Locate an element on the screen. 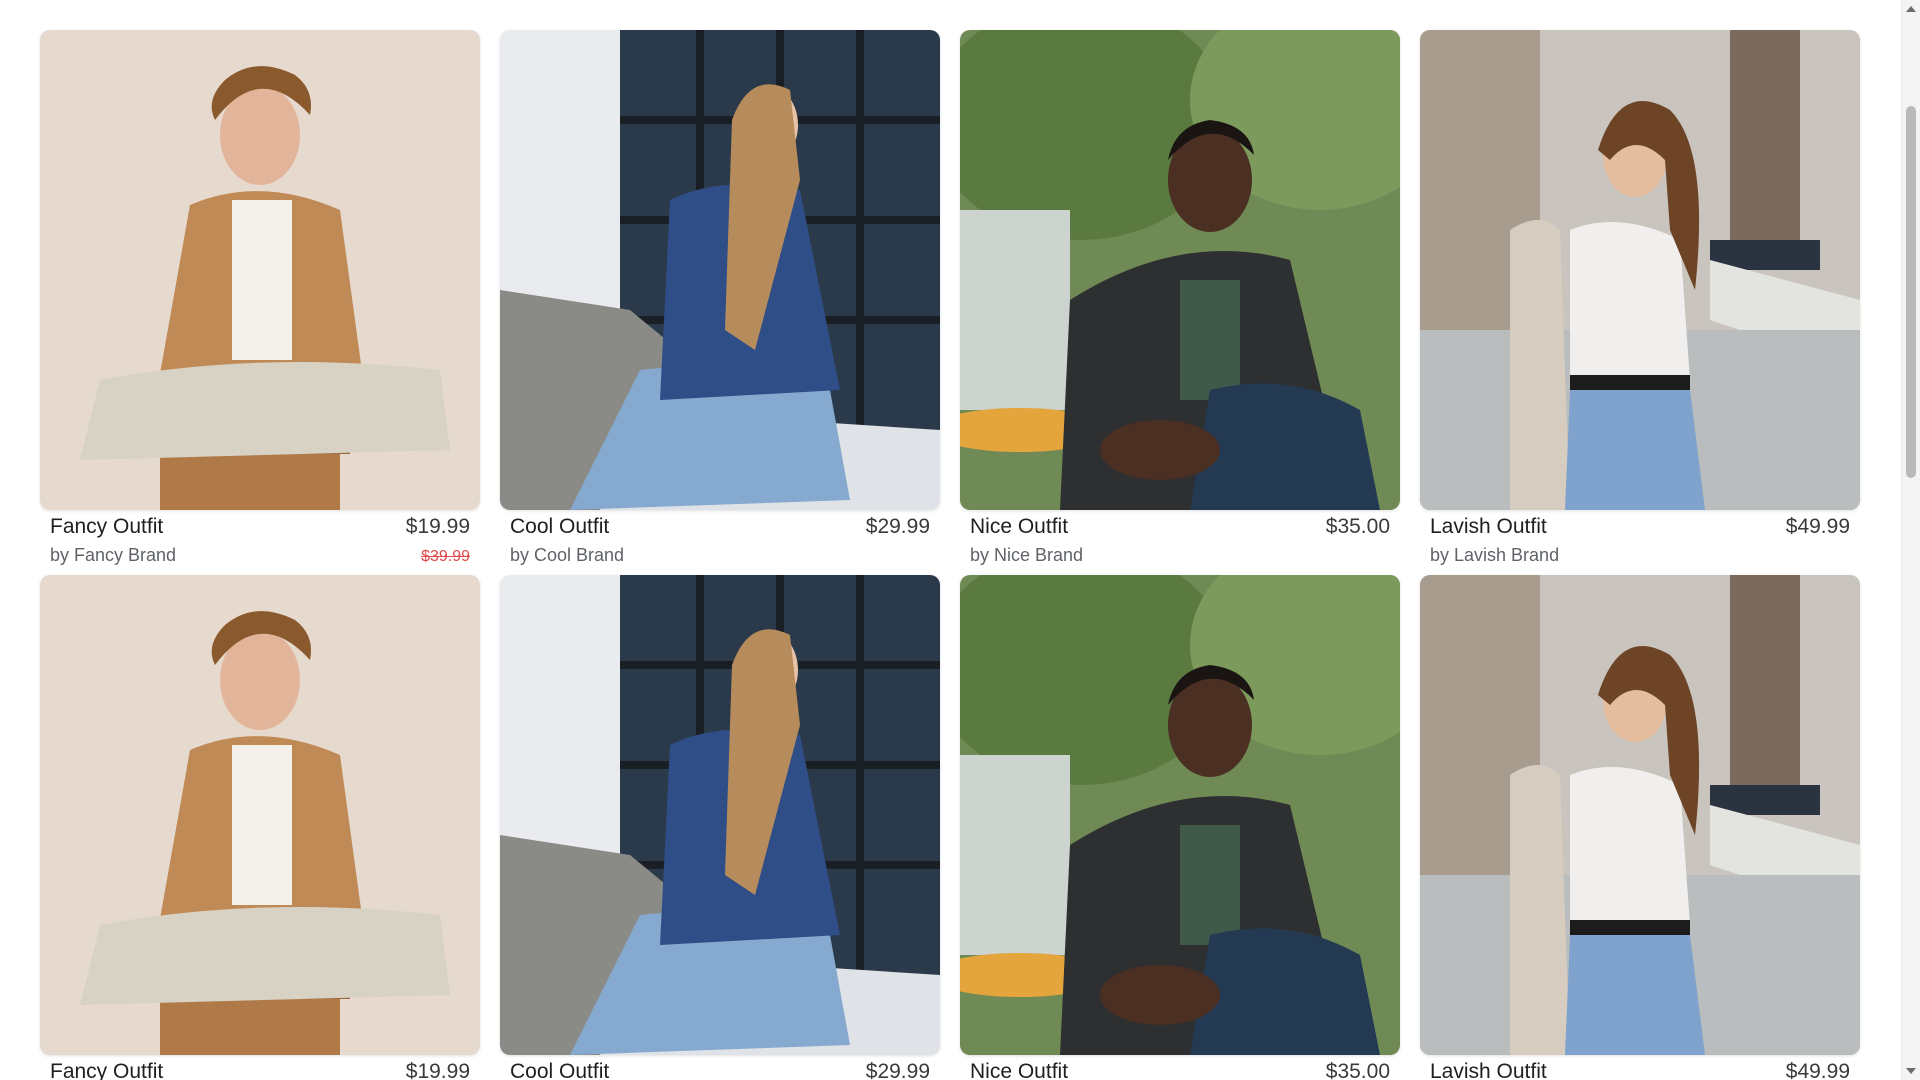  product-brand: by Lavish Brand is located at coordinates (1495, 555).